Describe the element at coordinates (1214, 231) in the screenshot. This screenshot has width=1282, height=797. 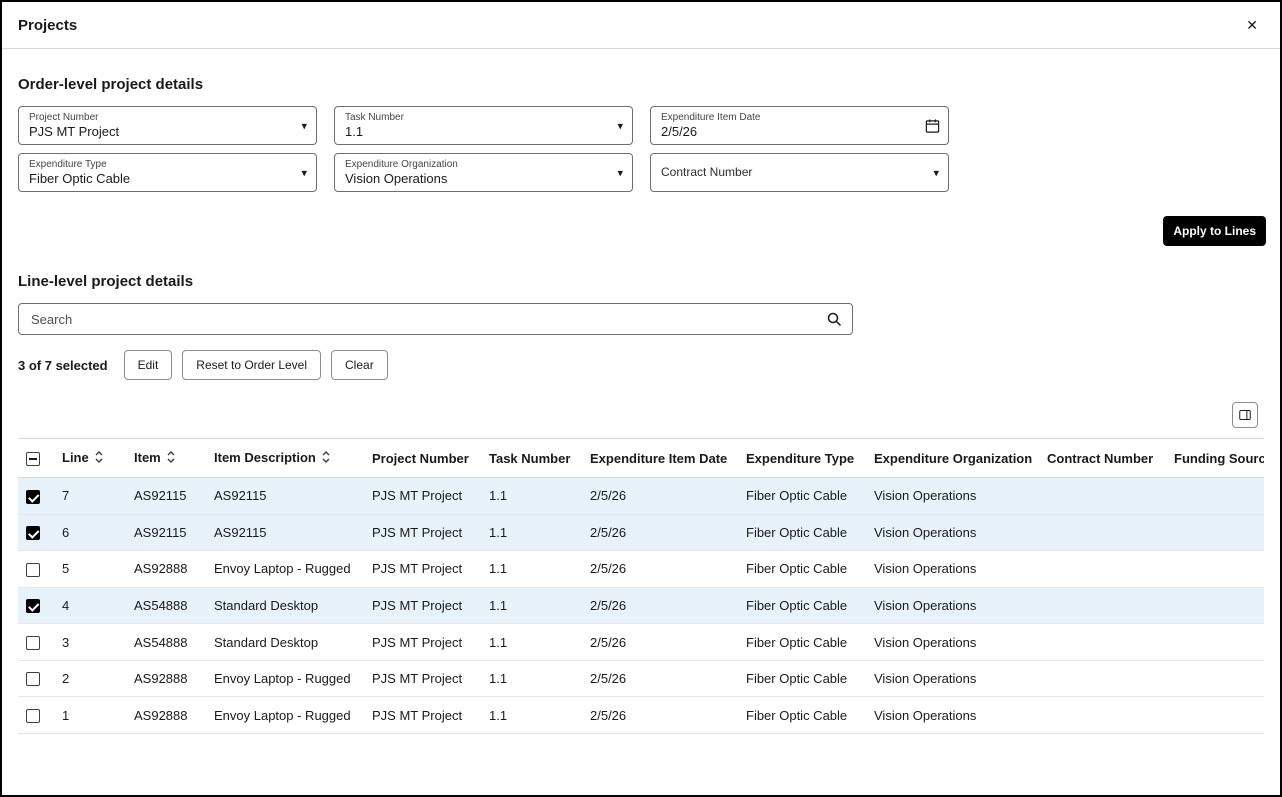
I see `apply-to-lines-button: Apply to Lines` at that location.